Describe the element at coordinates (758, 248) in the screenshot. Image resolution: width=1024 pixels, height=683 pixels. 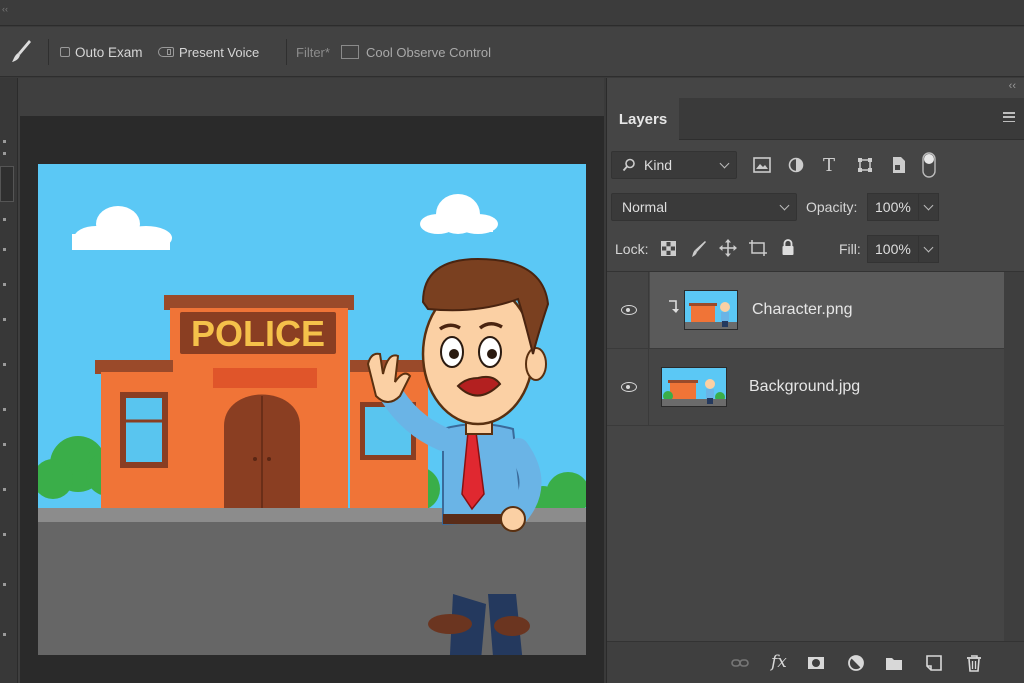
I see `lock-artboard-icon` at that location.